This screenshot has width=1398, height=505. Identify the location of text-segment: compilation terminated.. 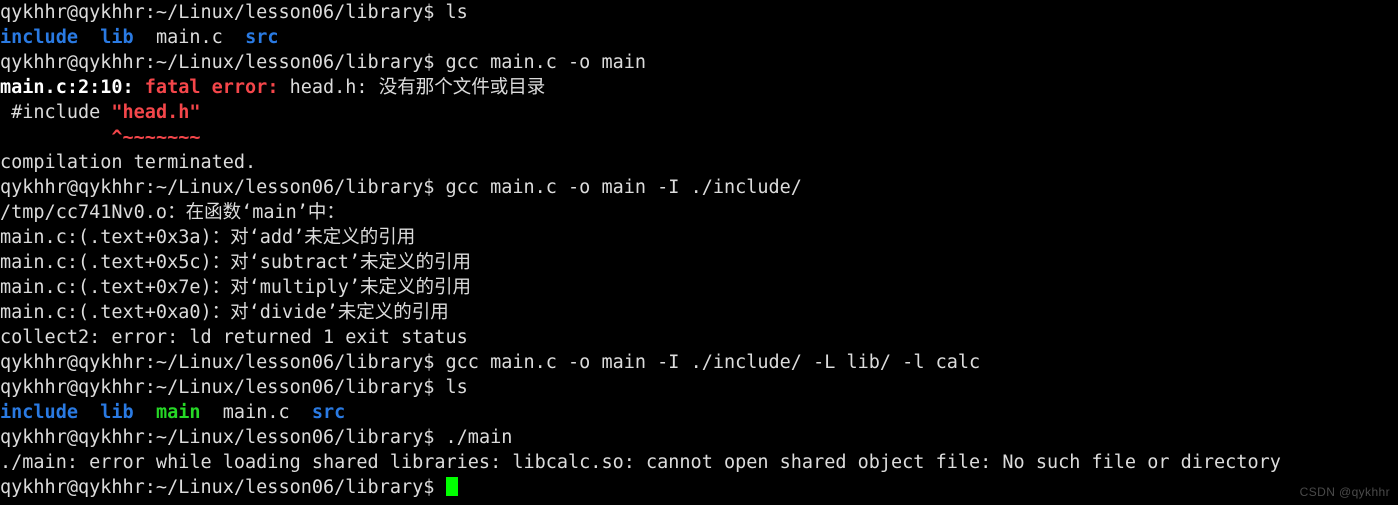
(128, 162).